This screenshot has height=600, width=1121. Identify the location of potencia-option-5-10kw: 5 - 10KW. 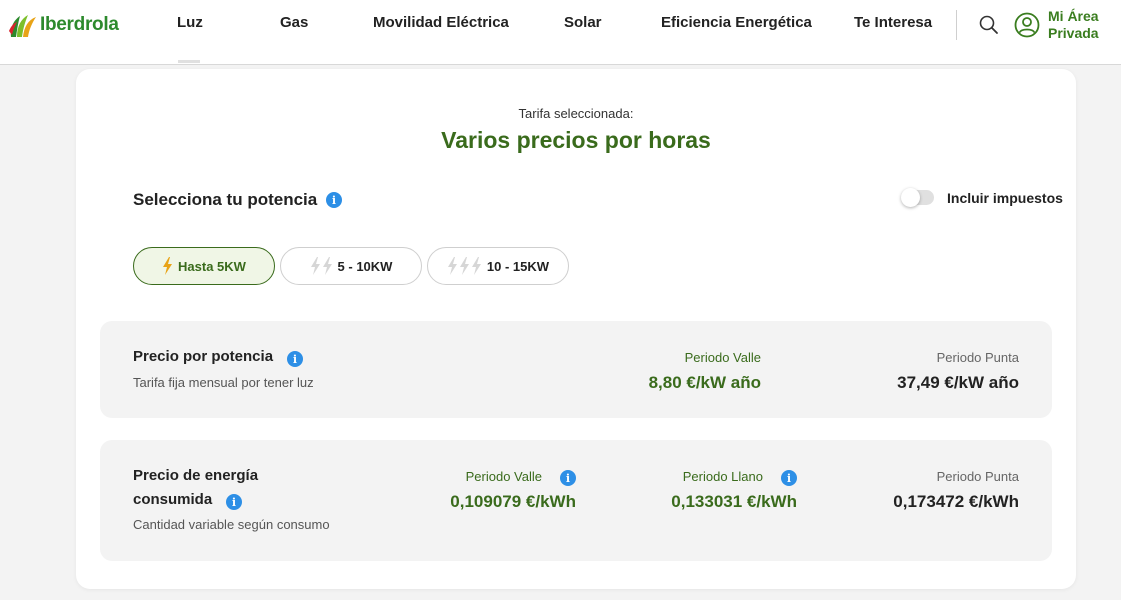
(351, 266).